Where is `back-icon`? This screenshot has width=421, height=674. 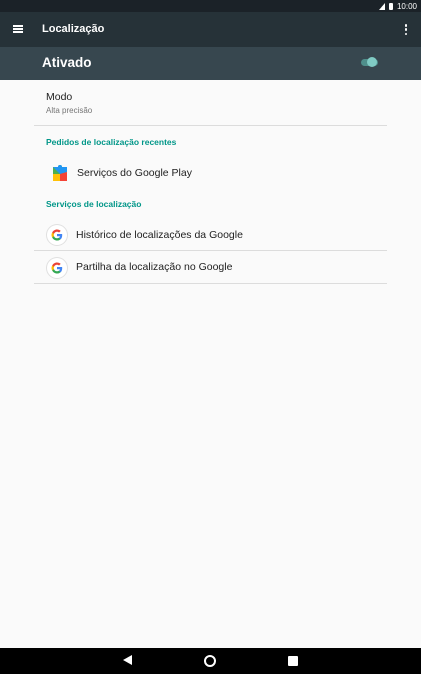
back-icon is located at coordinates (127, 660).